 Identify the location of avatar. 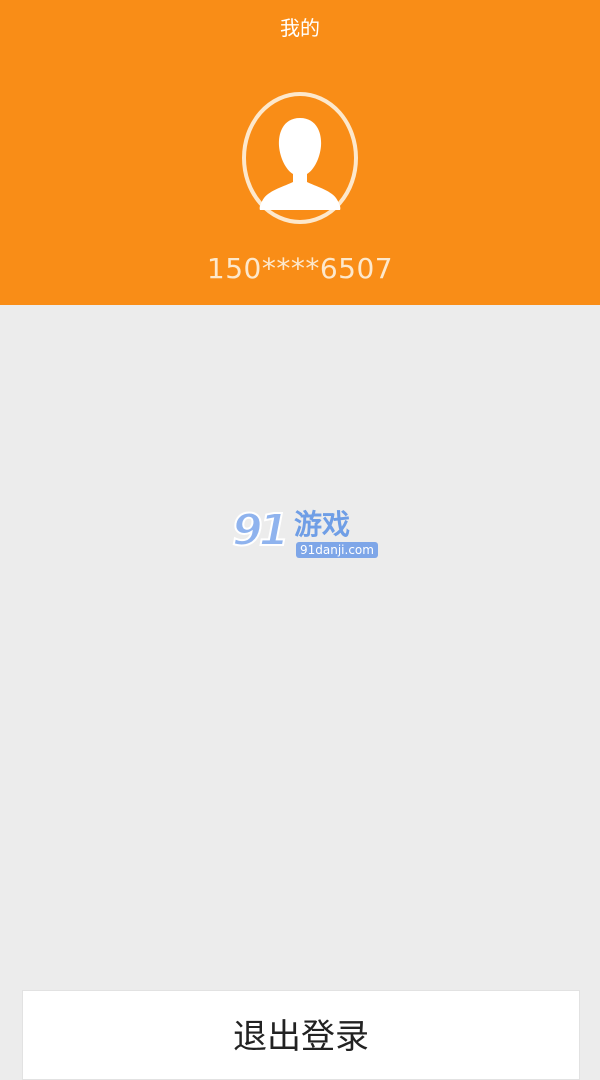
(300, 158).